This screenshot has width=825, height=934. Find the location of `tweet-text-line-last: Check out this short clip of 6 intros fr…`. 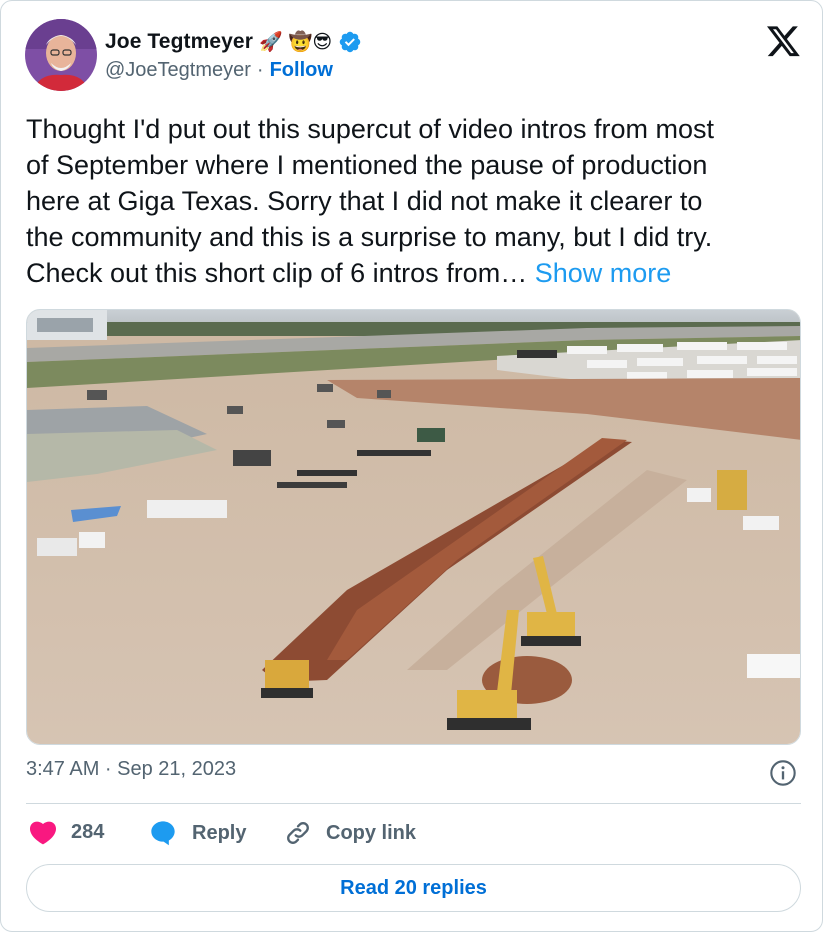

tweet-text-line-last: Check out this short clip of 6 intros fr… is located at coordinates (413, 273).